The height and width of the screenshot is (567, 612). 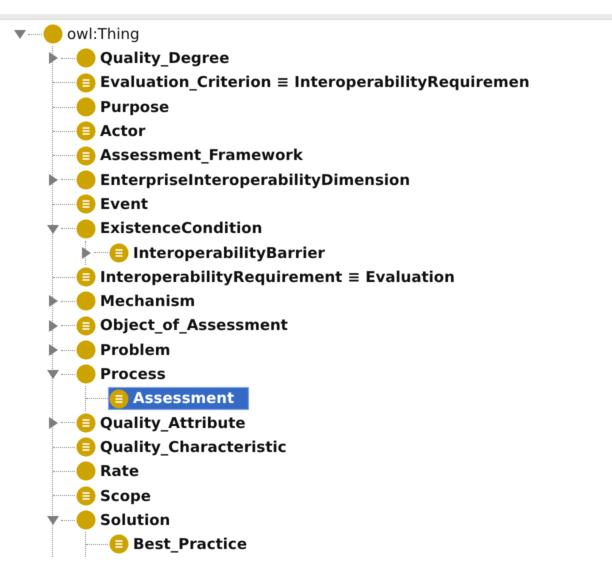 I want to click on class-label: Solution, so click(x=135, y=520).